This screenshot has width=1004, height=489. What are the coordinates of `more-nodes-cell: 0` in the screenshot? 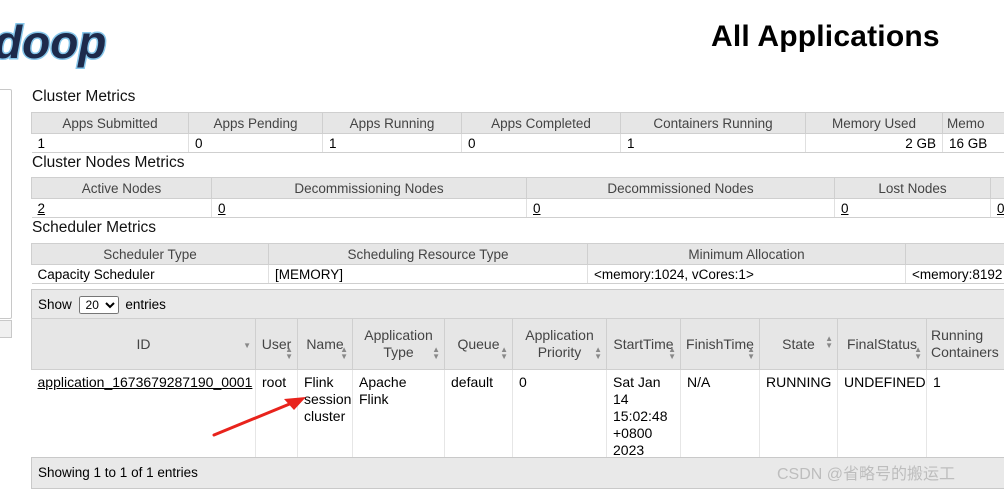 It's located at (997, 208).